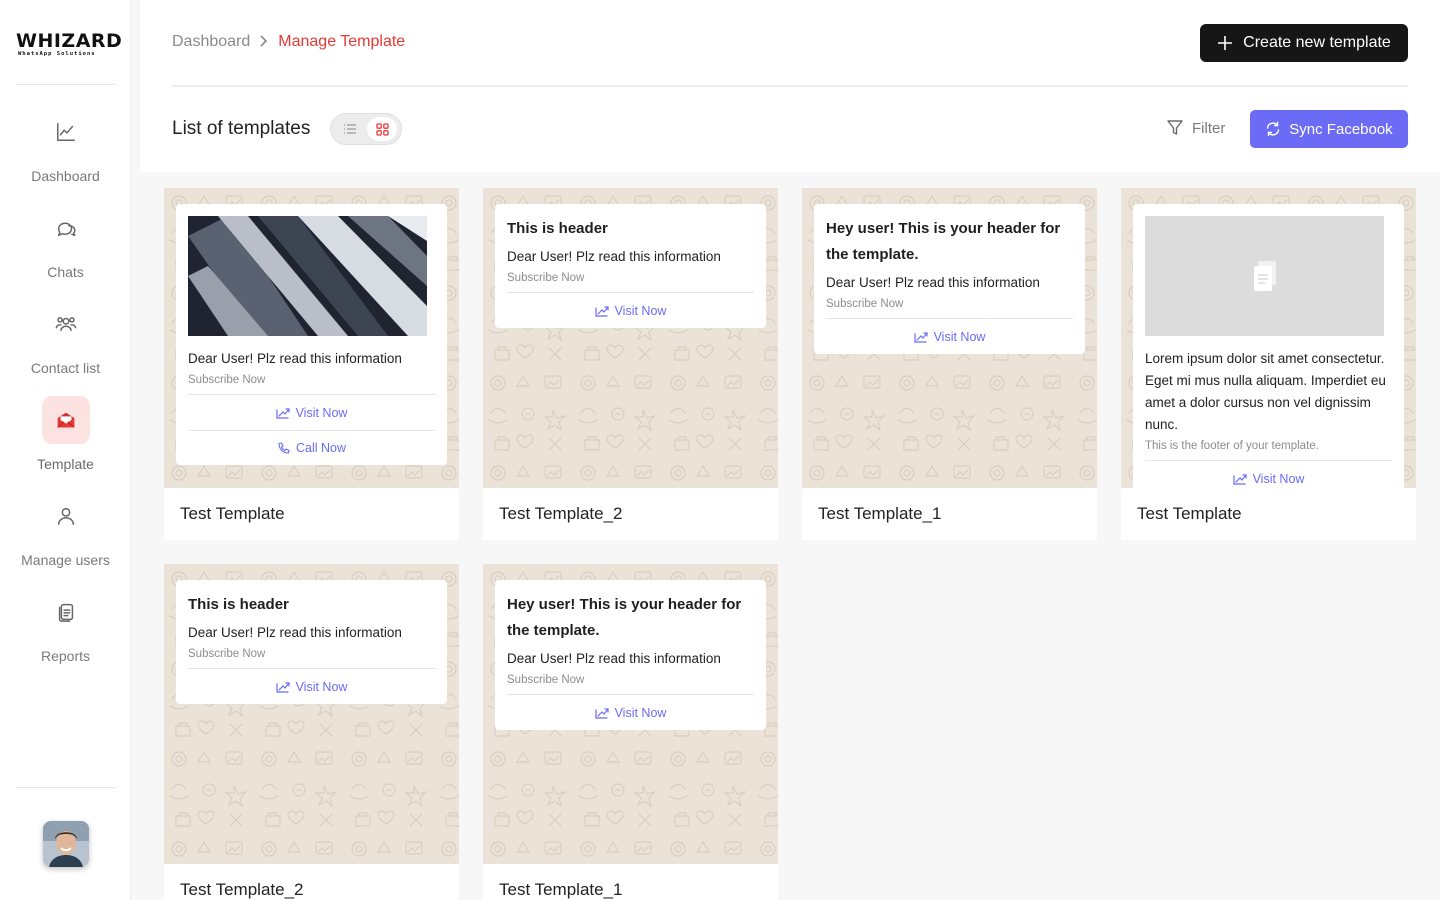 The height and width of the screenshot is (900, 1440). I want to click on create-template-button: Create new template, so click(1304, 43).